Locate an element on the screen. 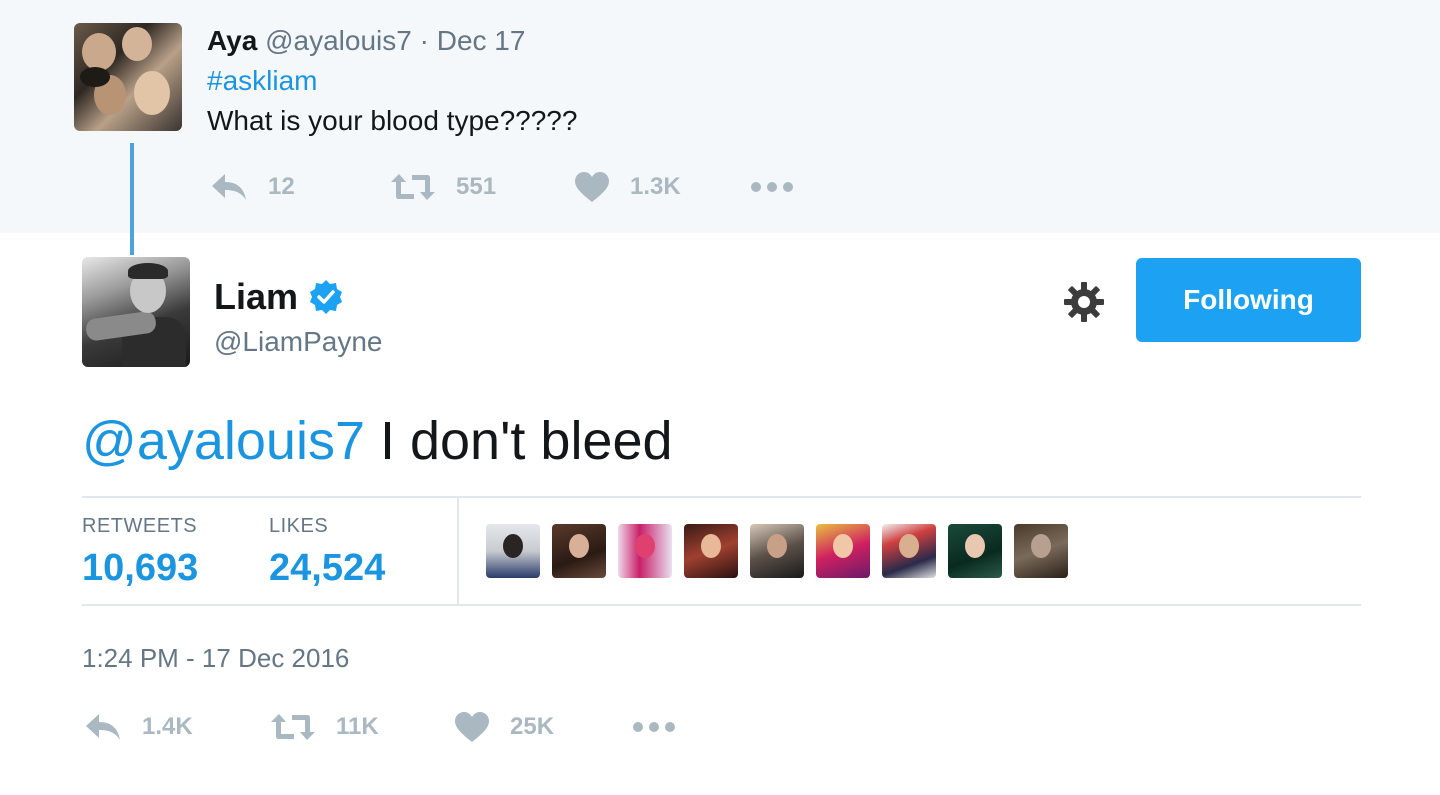 The width and height of the screenshot is (1440, 795). reply-tweet-actions: 12 551 1.3K is located at coordinates (502, 187).